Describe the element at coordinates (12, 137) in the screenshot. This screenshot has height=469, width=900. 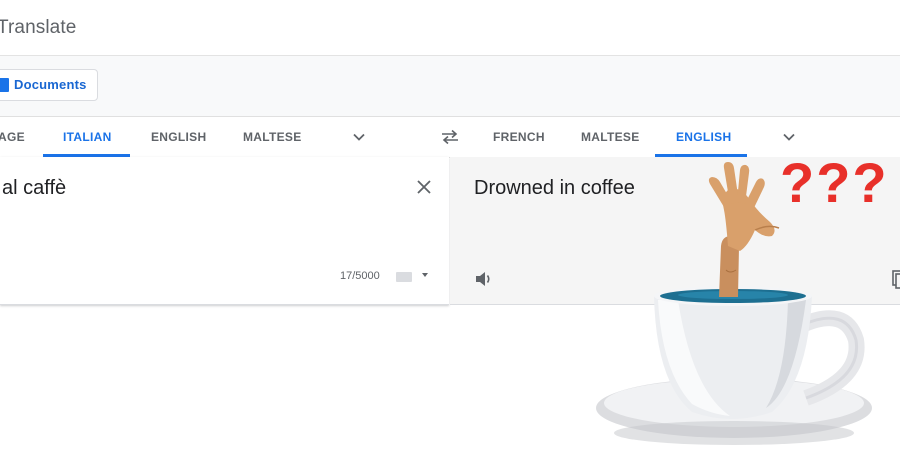
I see `tab-source-detect: AGE` at that location.